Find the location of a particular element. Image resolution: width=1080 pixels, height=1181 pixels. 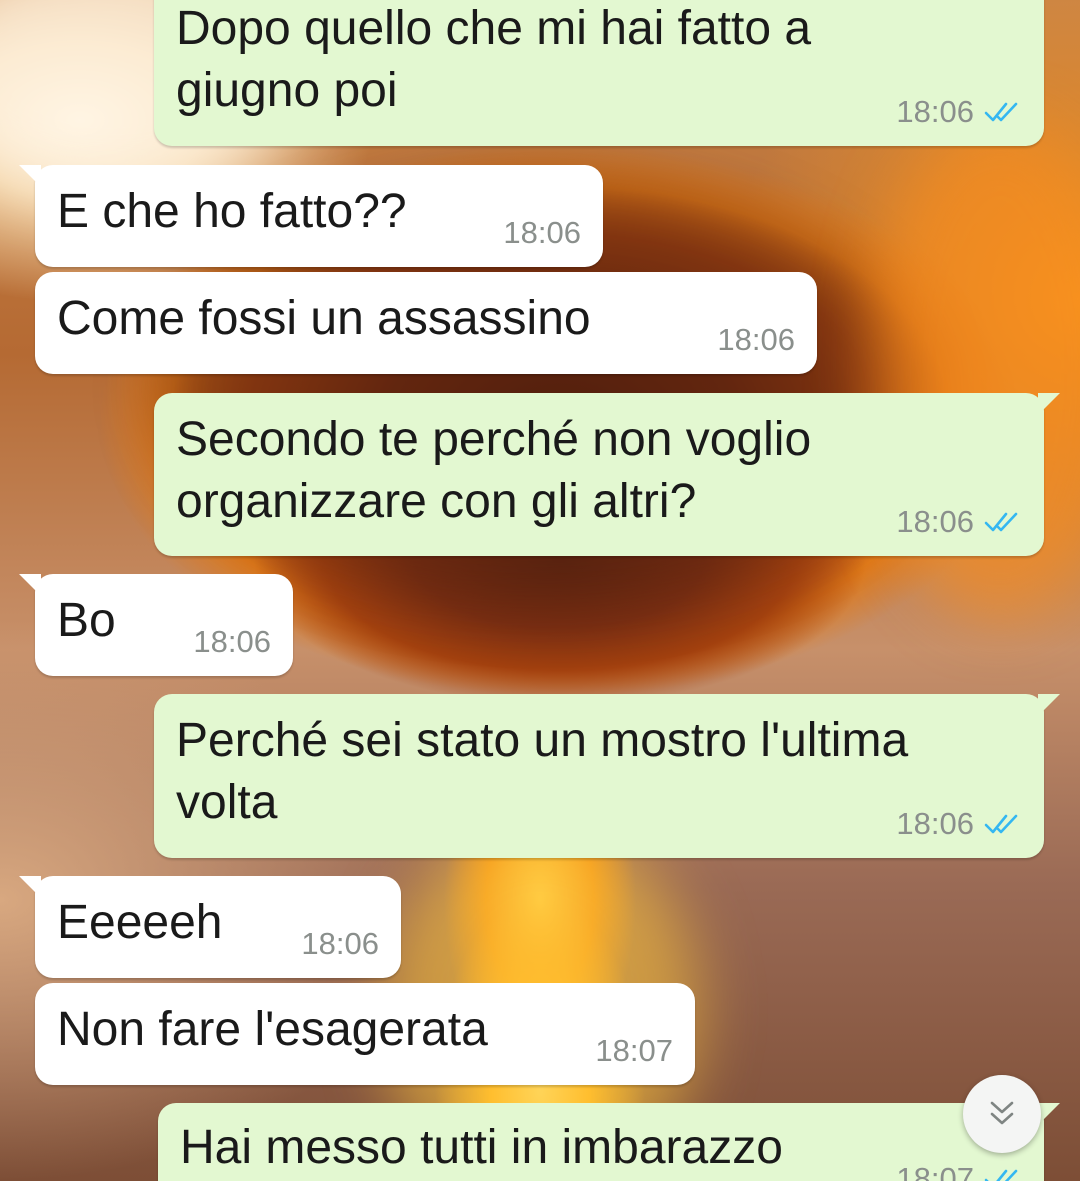

incoming-message: Eeeeeh 18:06 is located at coordinates (210, 927).